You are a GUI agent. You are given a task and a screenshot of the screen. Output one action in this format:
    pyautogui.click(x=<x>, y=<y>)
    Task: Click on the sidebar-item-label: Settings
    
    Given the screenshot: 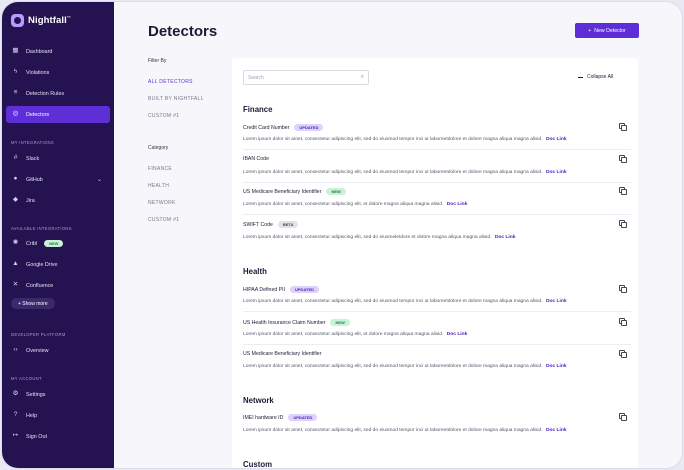 What is the action you would take?
    pyautogui.click(x=36, y=394)
    